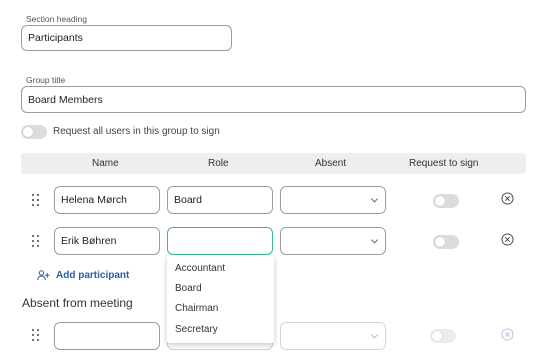 The image size is (550, 357). Describe the element at coordinates (331, 163) in the screenshot. I see `header-absent: Absent` at that location.